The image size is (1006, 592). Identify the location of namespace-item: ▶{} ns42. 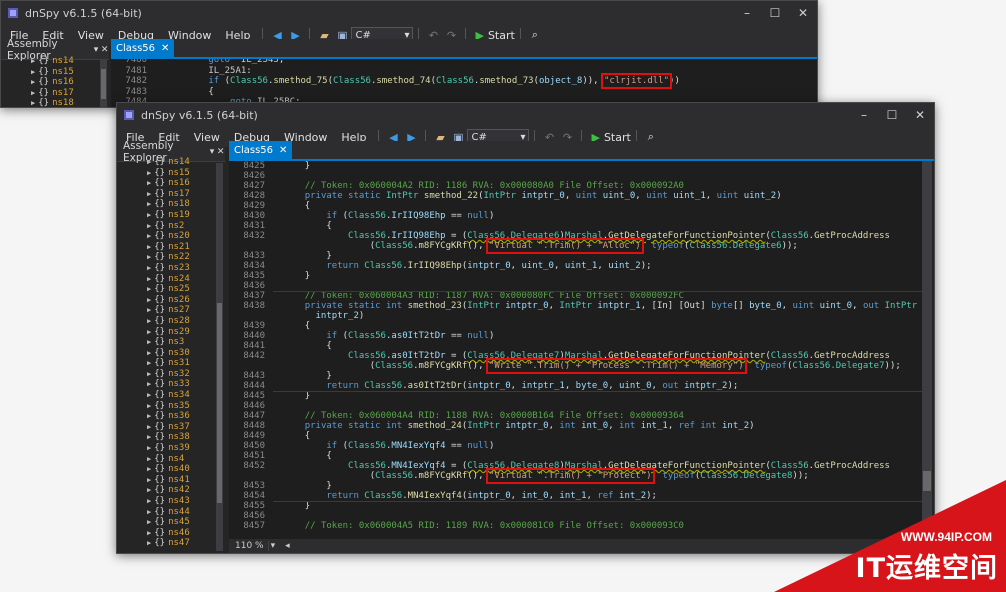
(180, 490).